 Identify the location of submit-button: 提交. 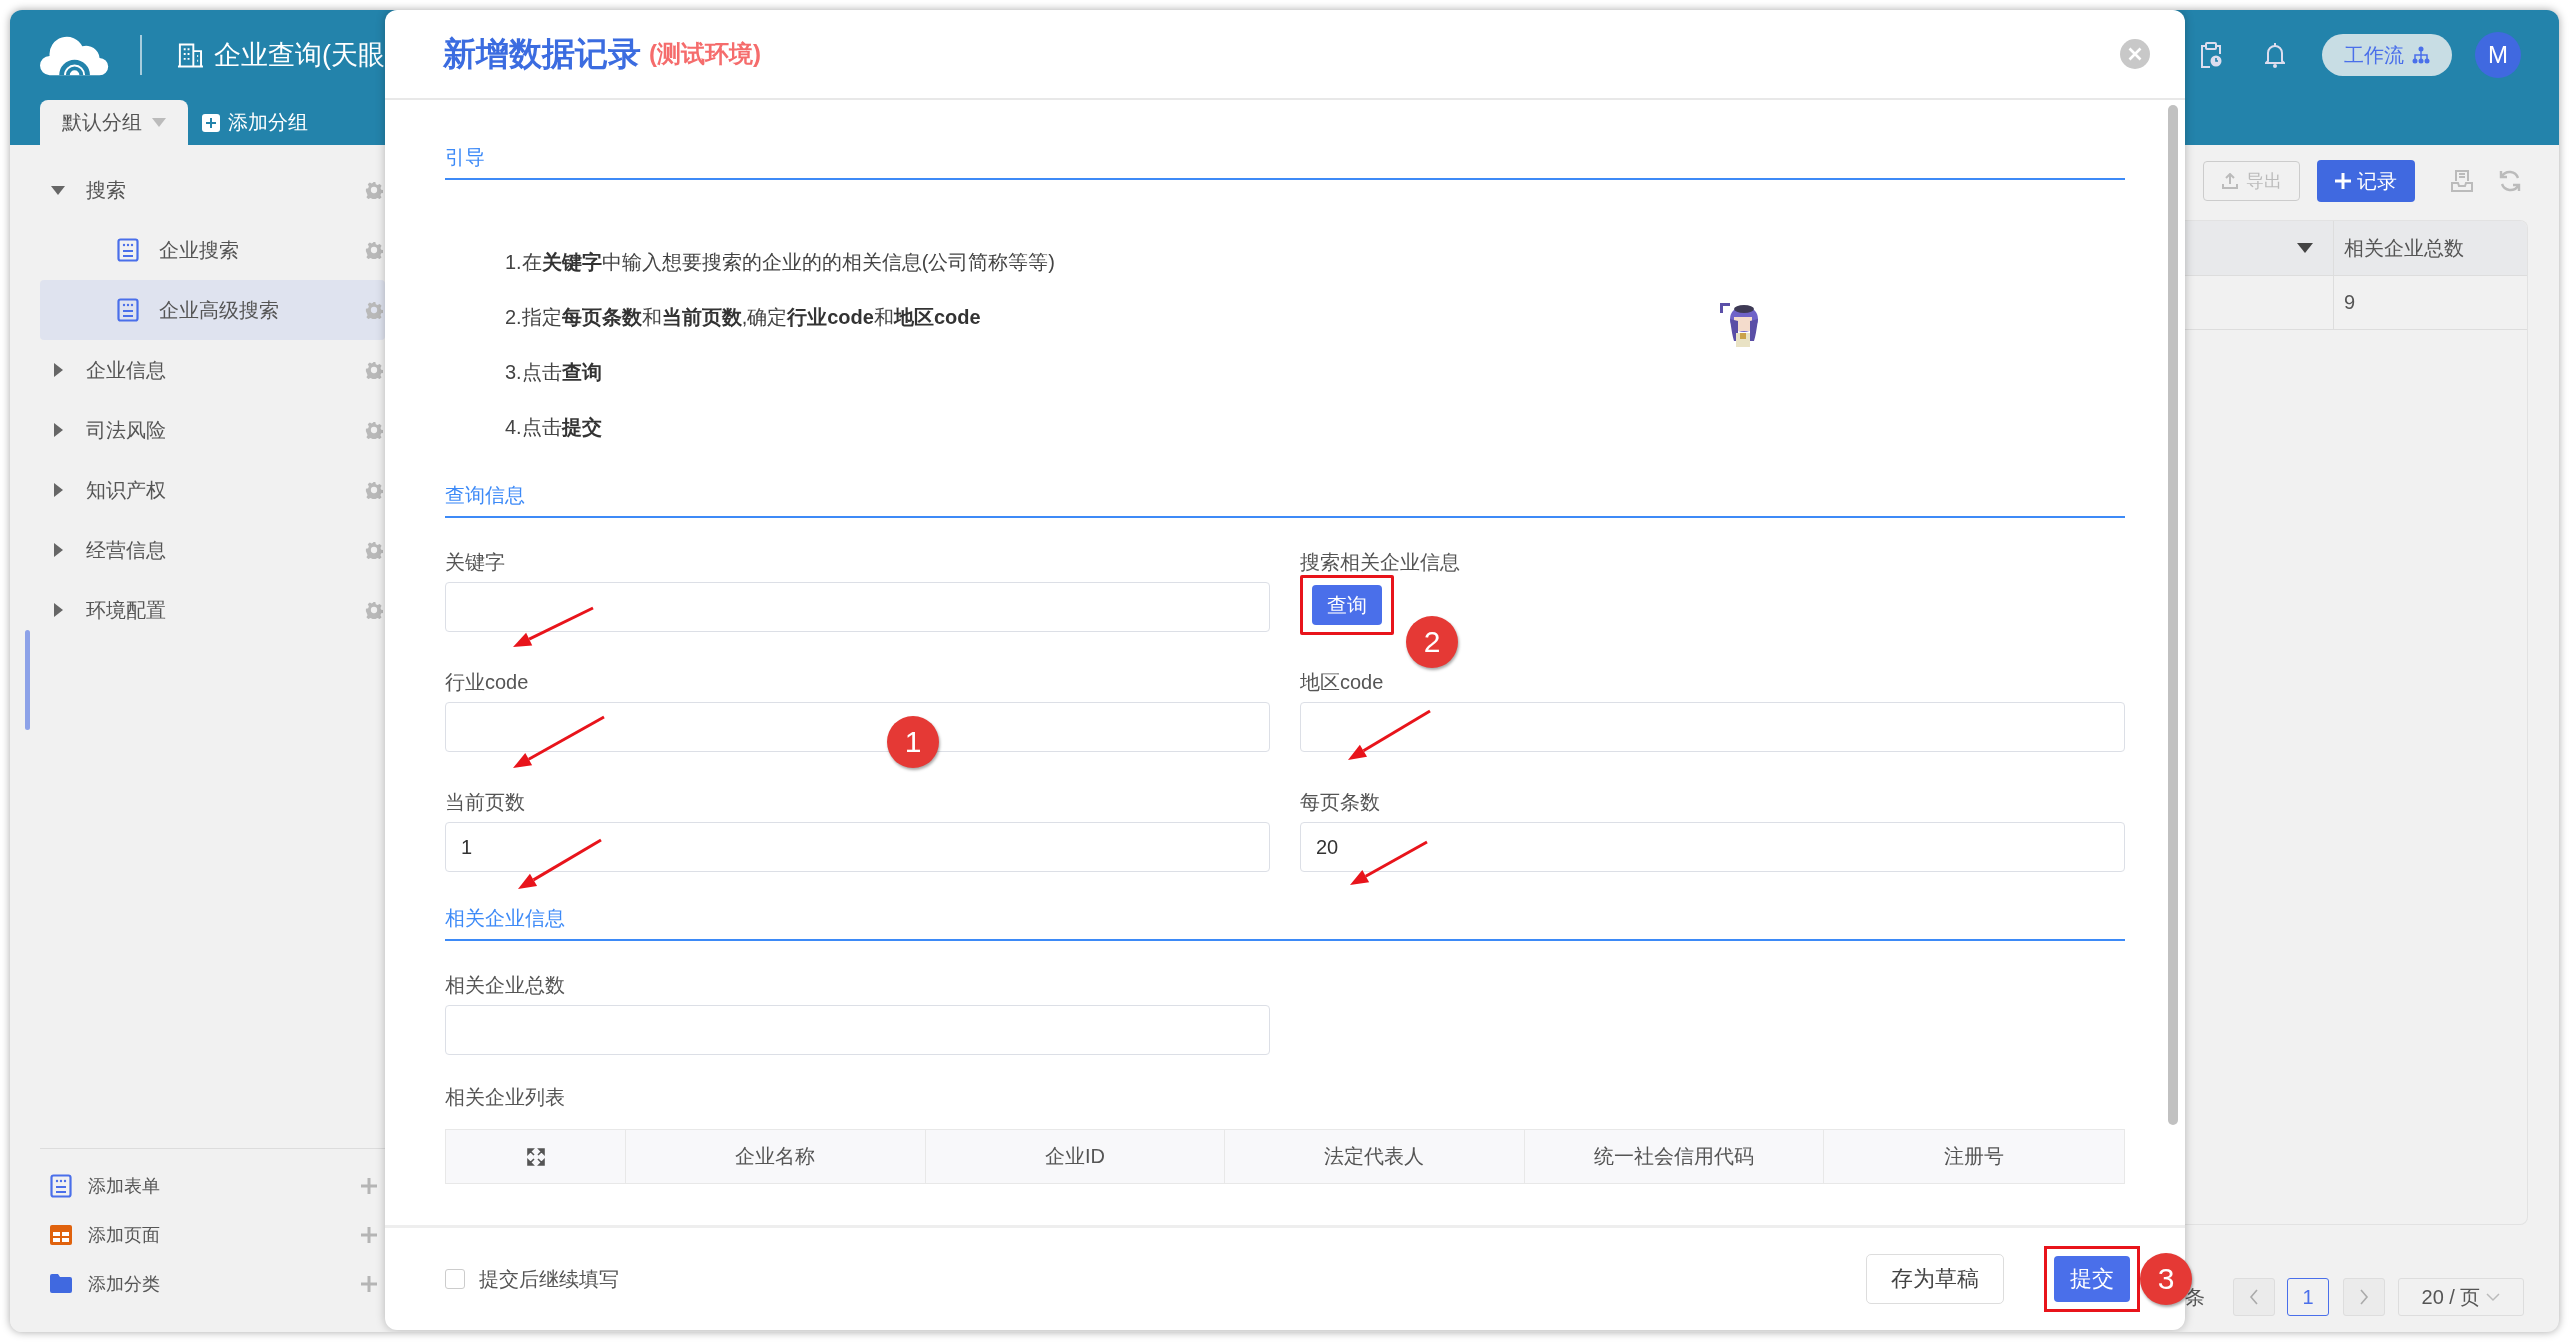
(2092, 1279).